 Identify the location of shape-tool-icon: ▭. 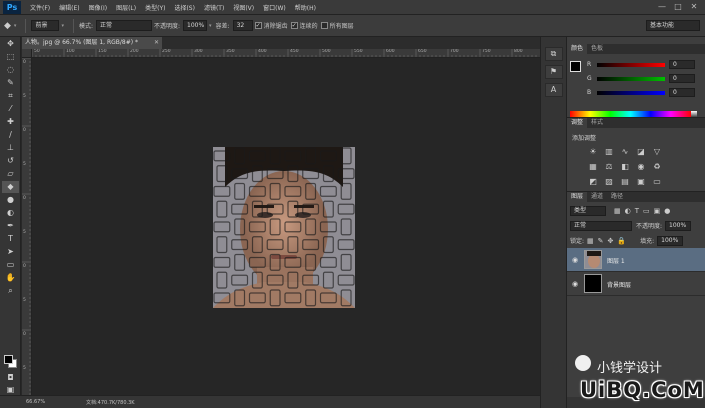
(10, 265).